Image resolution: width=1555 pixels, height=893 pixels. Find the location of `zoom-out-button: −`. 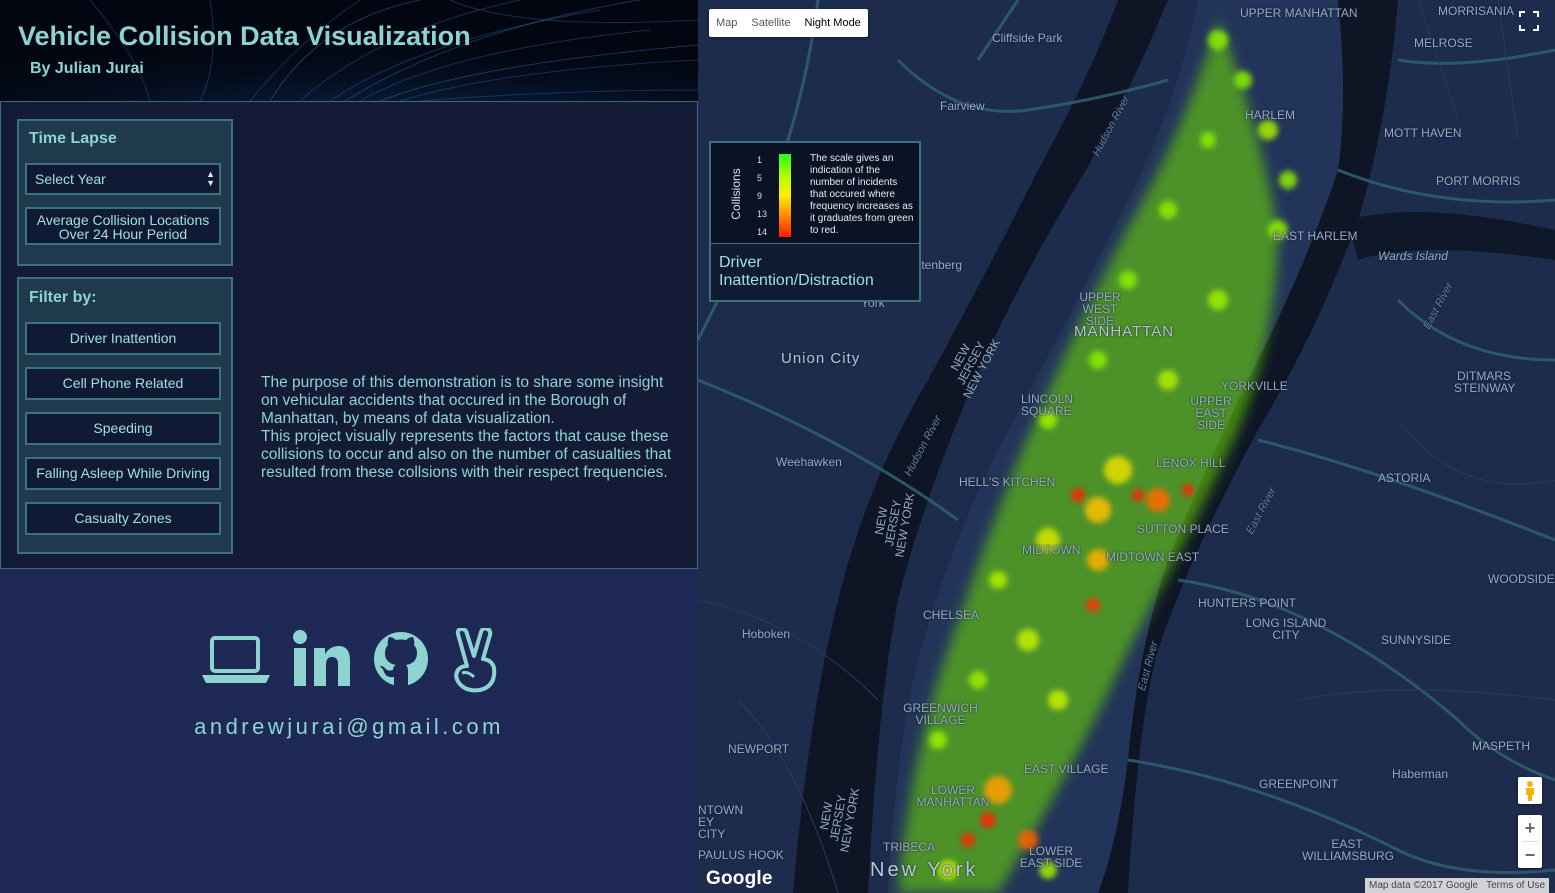

zoom-out-button: − is located at coordinates (1530, 855).